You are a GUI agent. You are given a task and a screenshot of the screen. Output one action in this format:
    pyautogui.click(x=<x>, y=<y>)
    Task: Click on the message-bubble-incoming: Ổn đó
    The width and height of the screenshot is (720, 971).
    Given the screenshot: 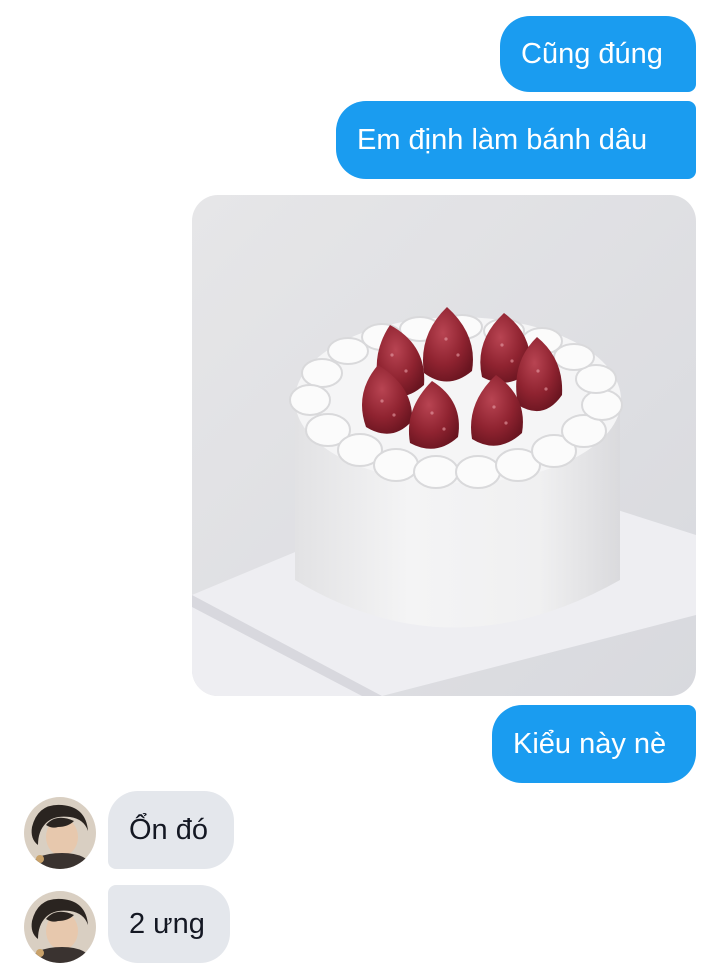 What is the action you would take?
    pyautogui.click(x=171, y=830)
    